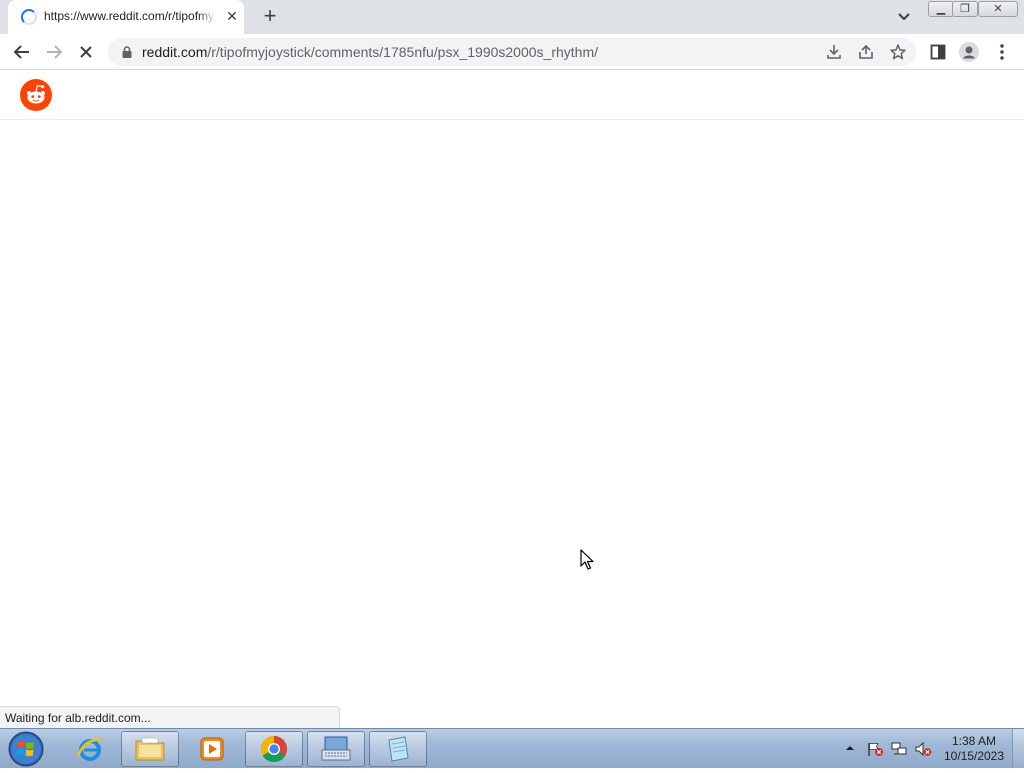 This screenshot has height=773, width=1024. I want to click on restore-button: ❐, so click(965, 9).